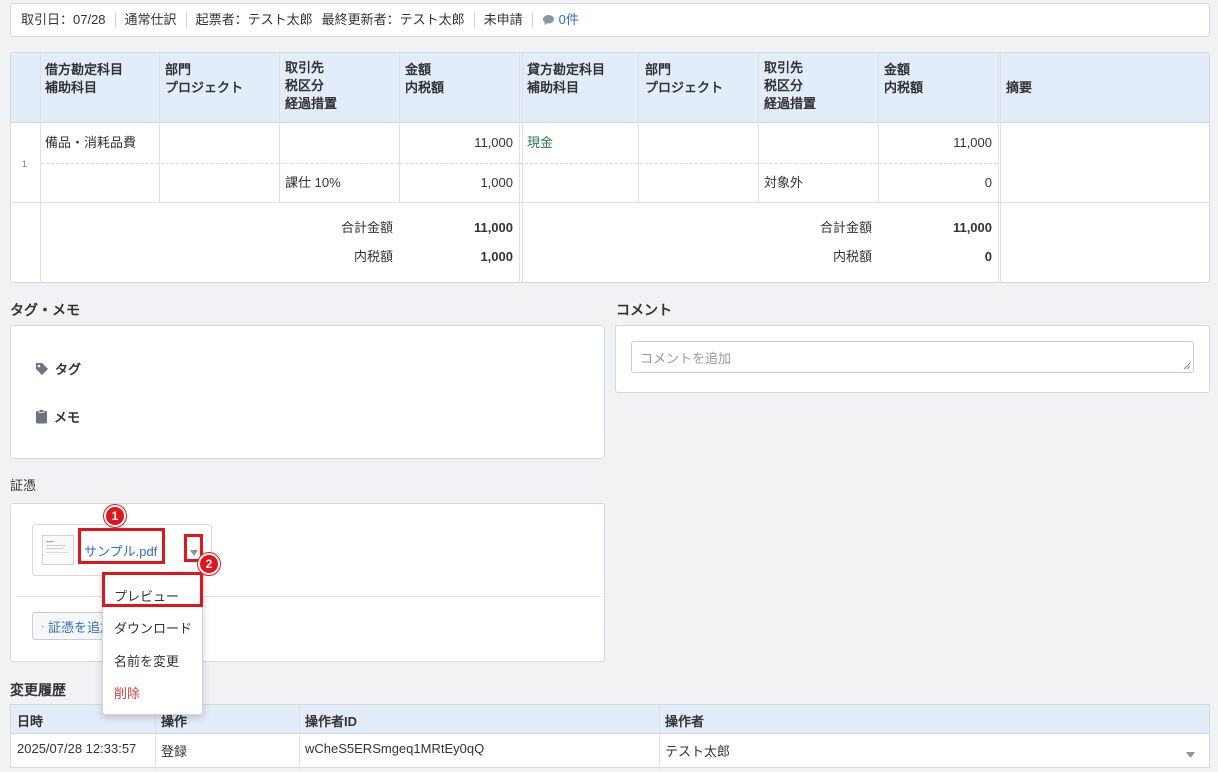 This screenshot has height=772, width=1218. Describe the element at coordinates (38, 690) in the screenshot. I see `history-title: 変更履歴` at that location.